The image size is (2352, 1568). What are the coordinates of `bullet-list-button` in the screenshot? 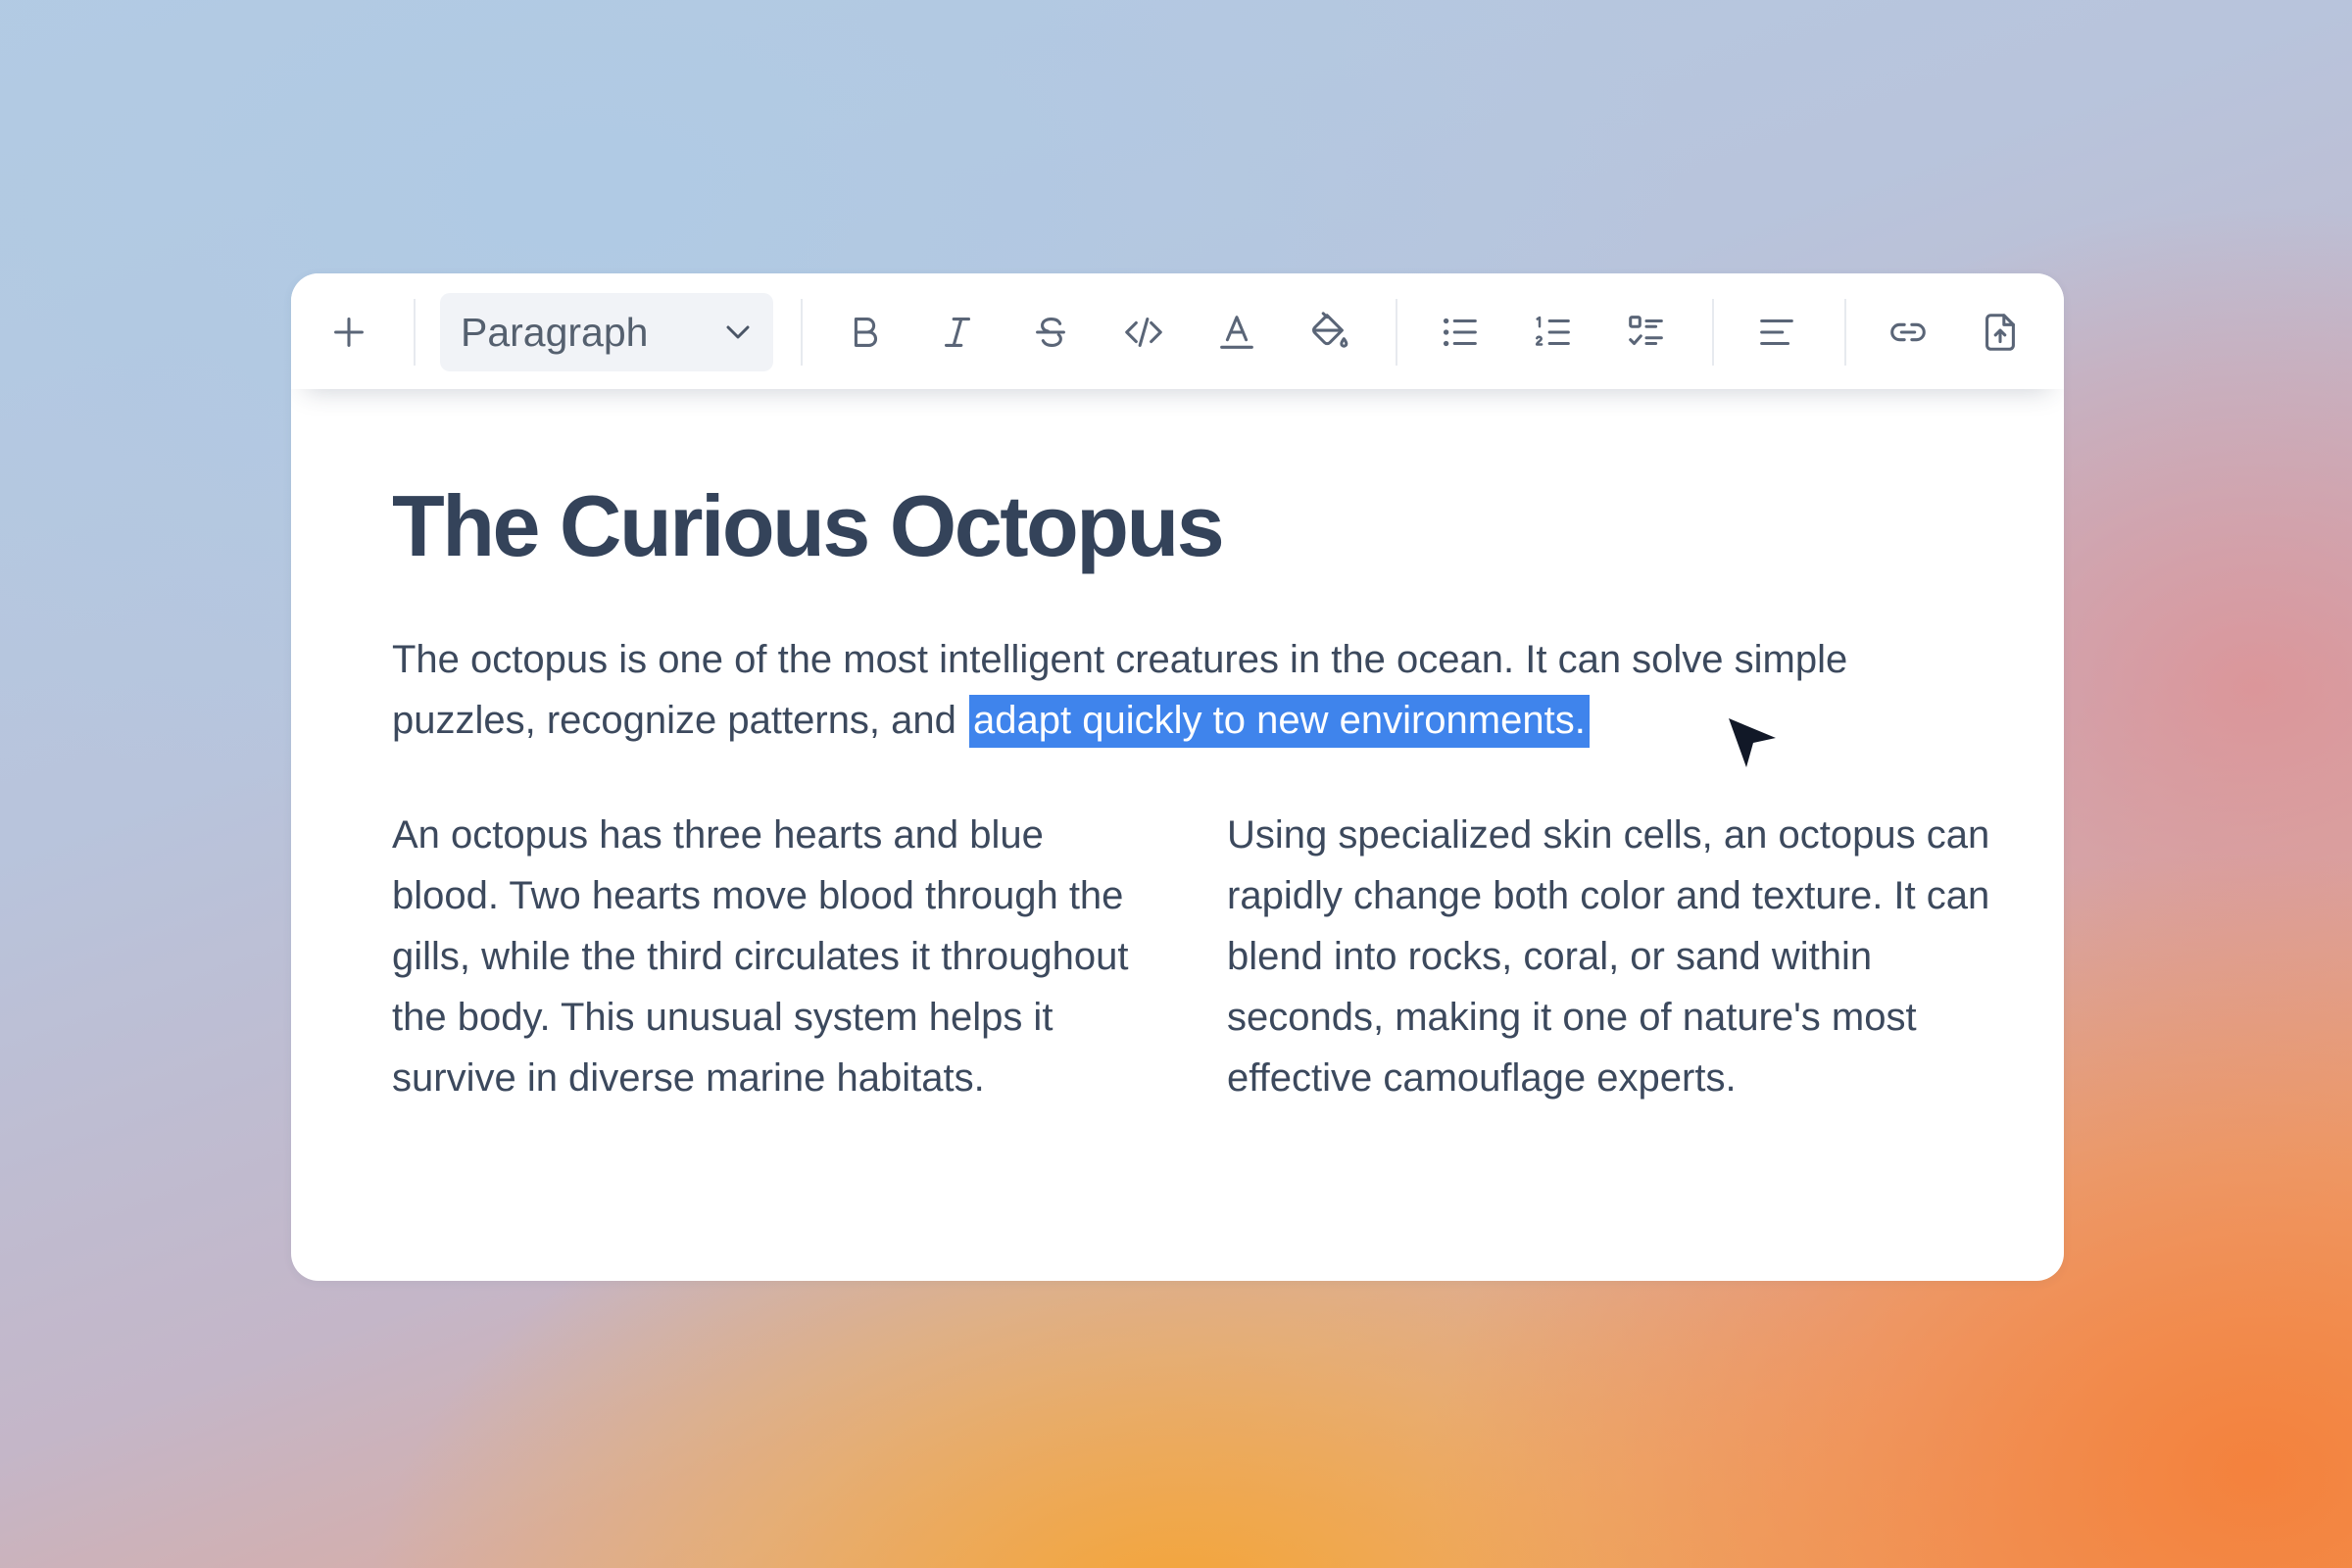 It's located at (1460, 332).